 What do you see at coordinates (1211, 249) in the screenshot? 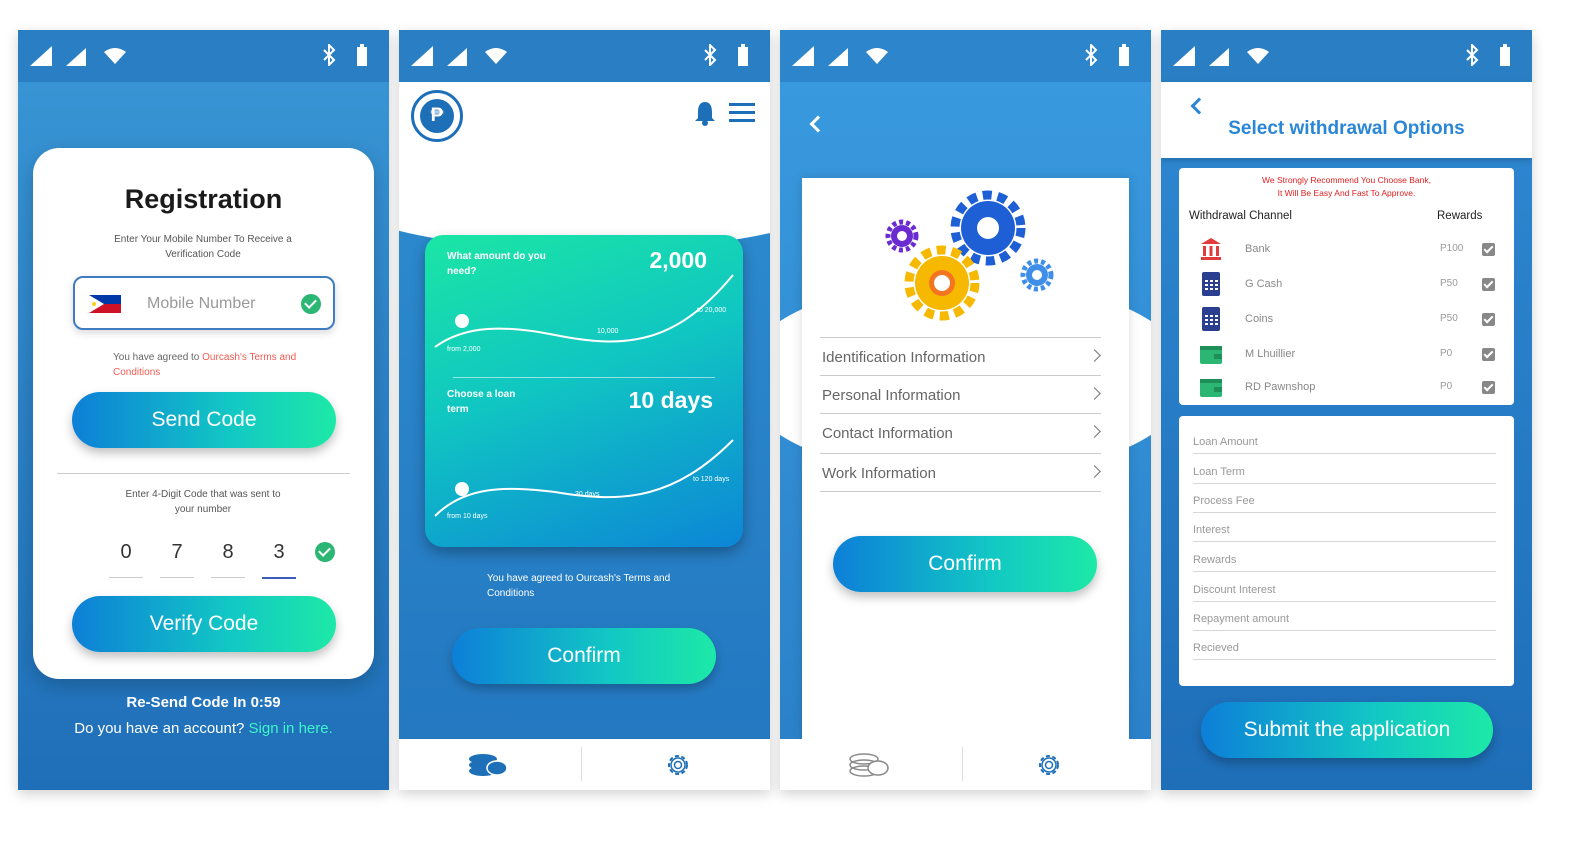
I see `bank-icon` at bounding box center [1211, 249].